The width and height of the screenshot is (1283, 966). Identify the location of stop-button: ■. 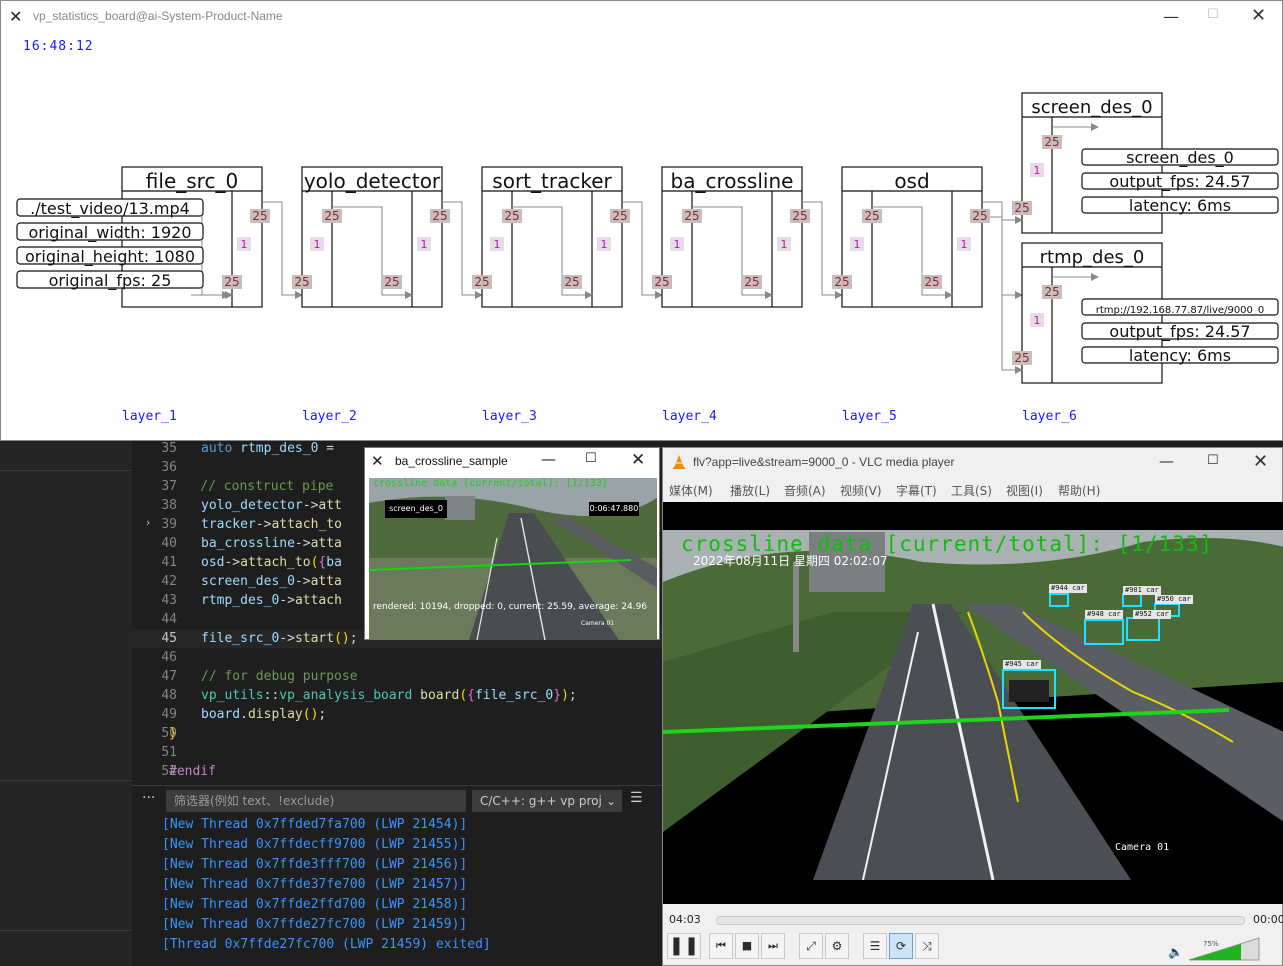
(747, 946).